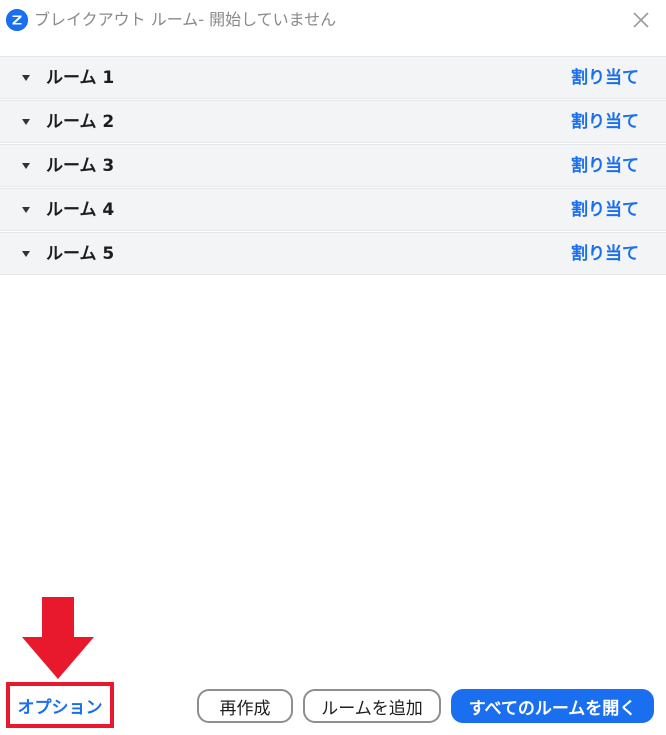 This screenshot has height=735, width=666. What do you see at coordinates (333, 209) in the screenshot?
I see `room-row-4: ルーム 4 割り当て` at bounding box center [333, 209].